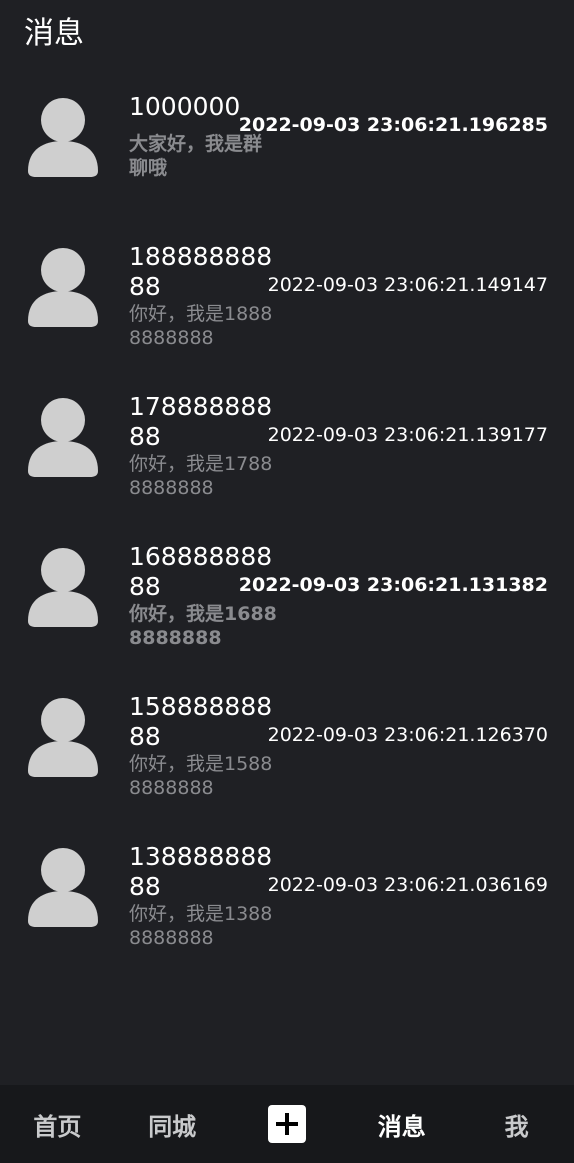 The width and height of the screenshot is (574, 1163). I want to click on page-title: 消息, so click(54, 33).